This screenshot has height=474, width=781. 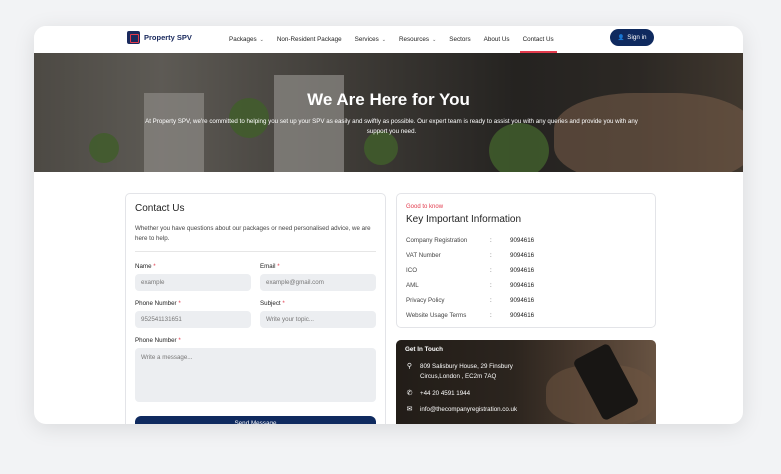 I want to click on info-row: AML: 9094616, so click(x=526, y=287).